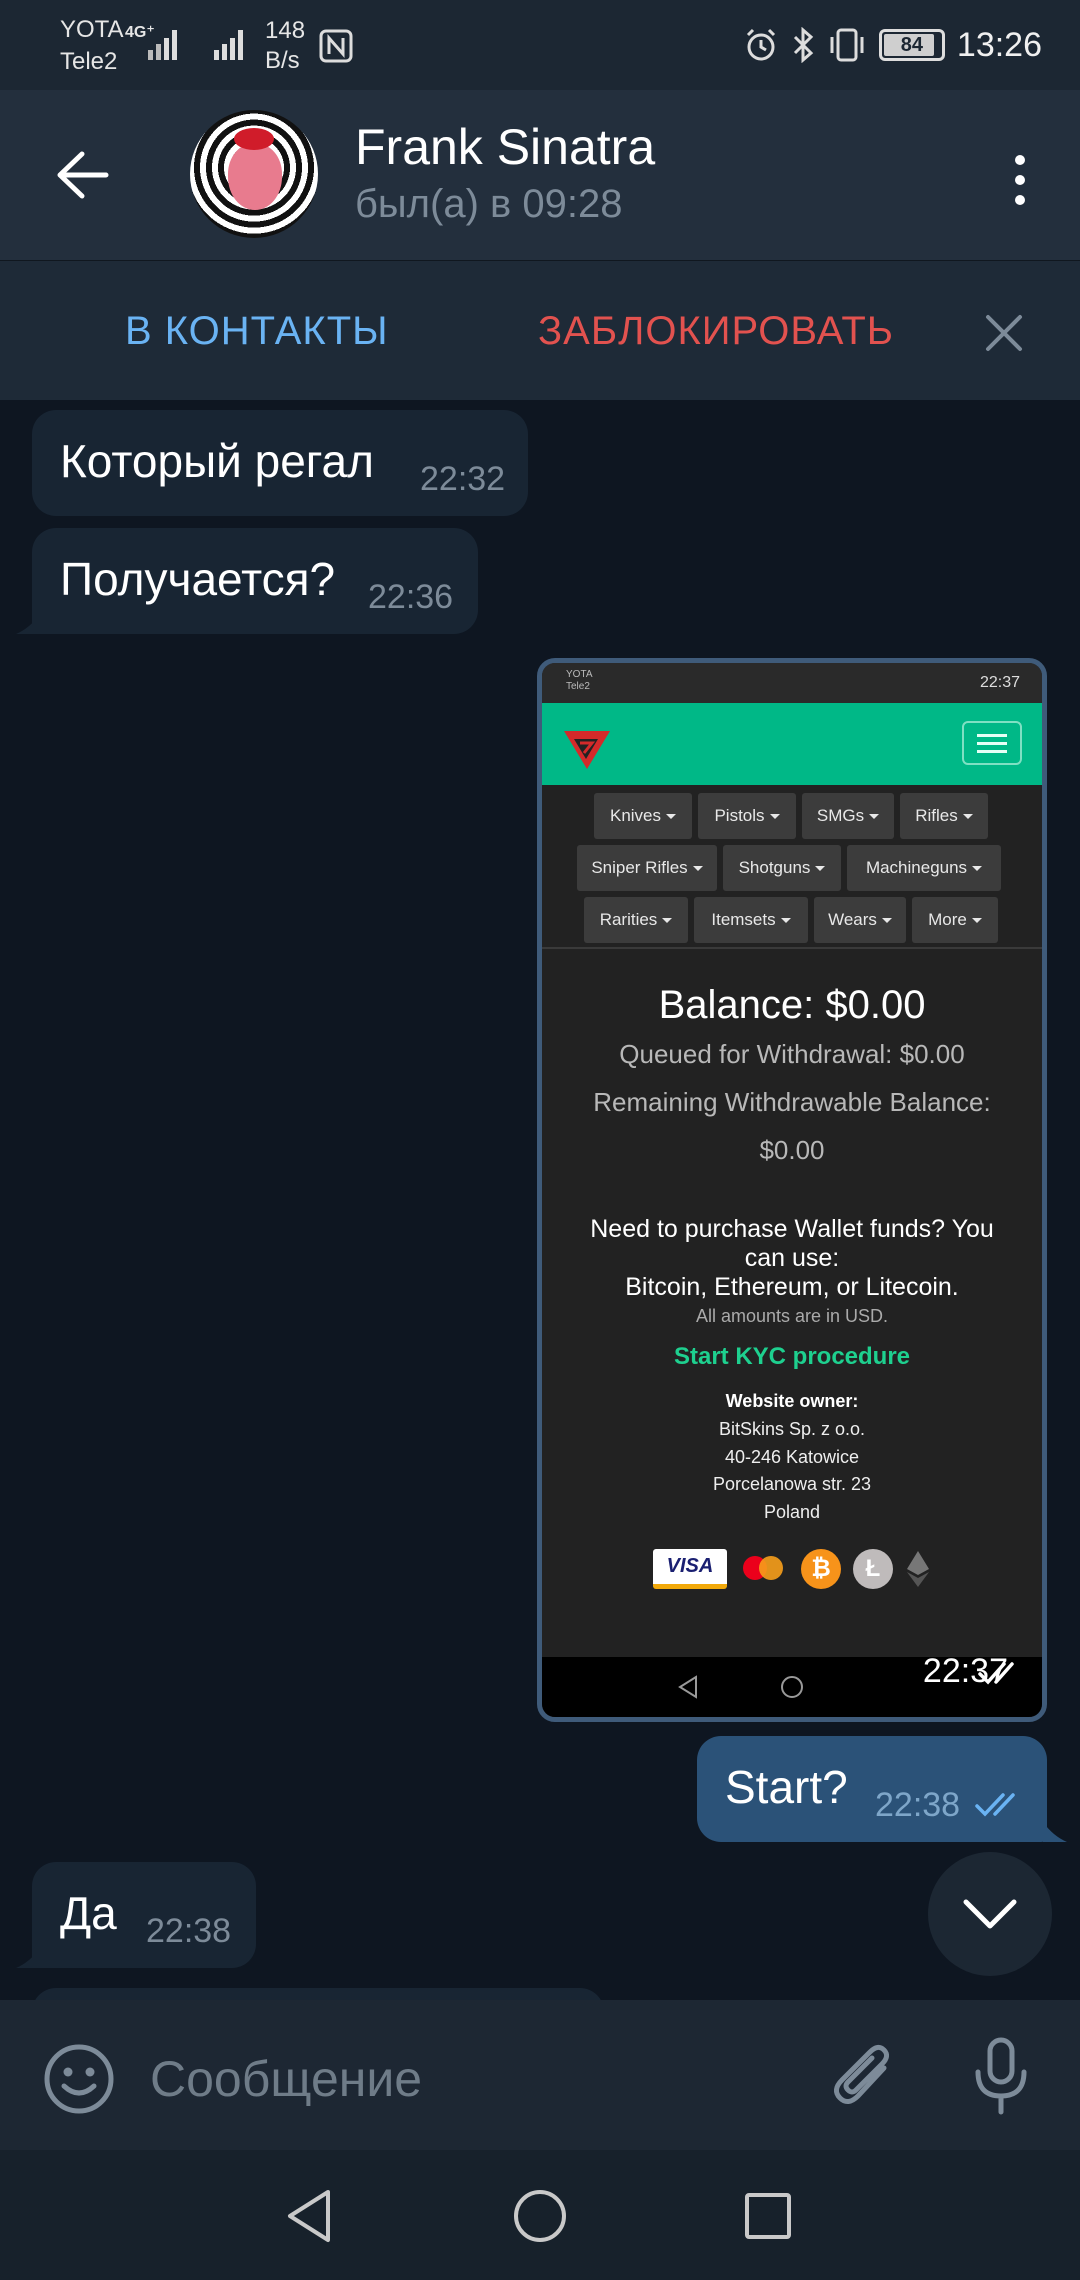  Describe the element at coordinates (792, 1484) in the screenshot. I see `owner-line: Porcelanowa str. 23` at that location.